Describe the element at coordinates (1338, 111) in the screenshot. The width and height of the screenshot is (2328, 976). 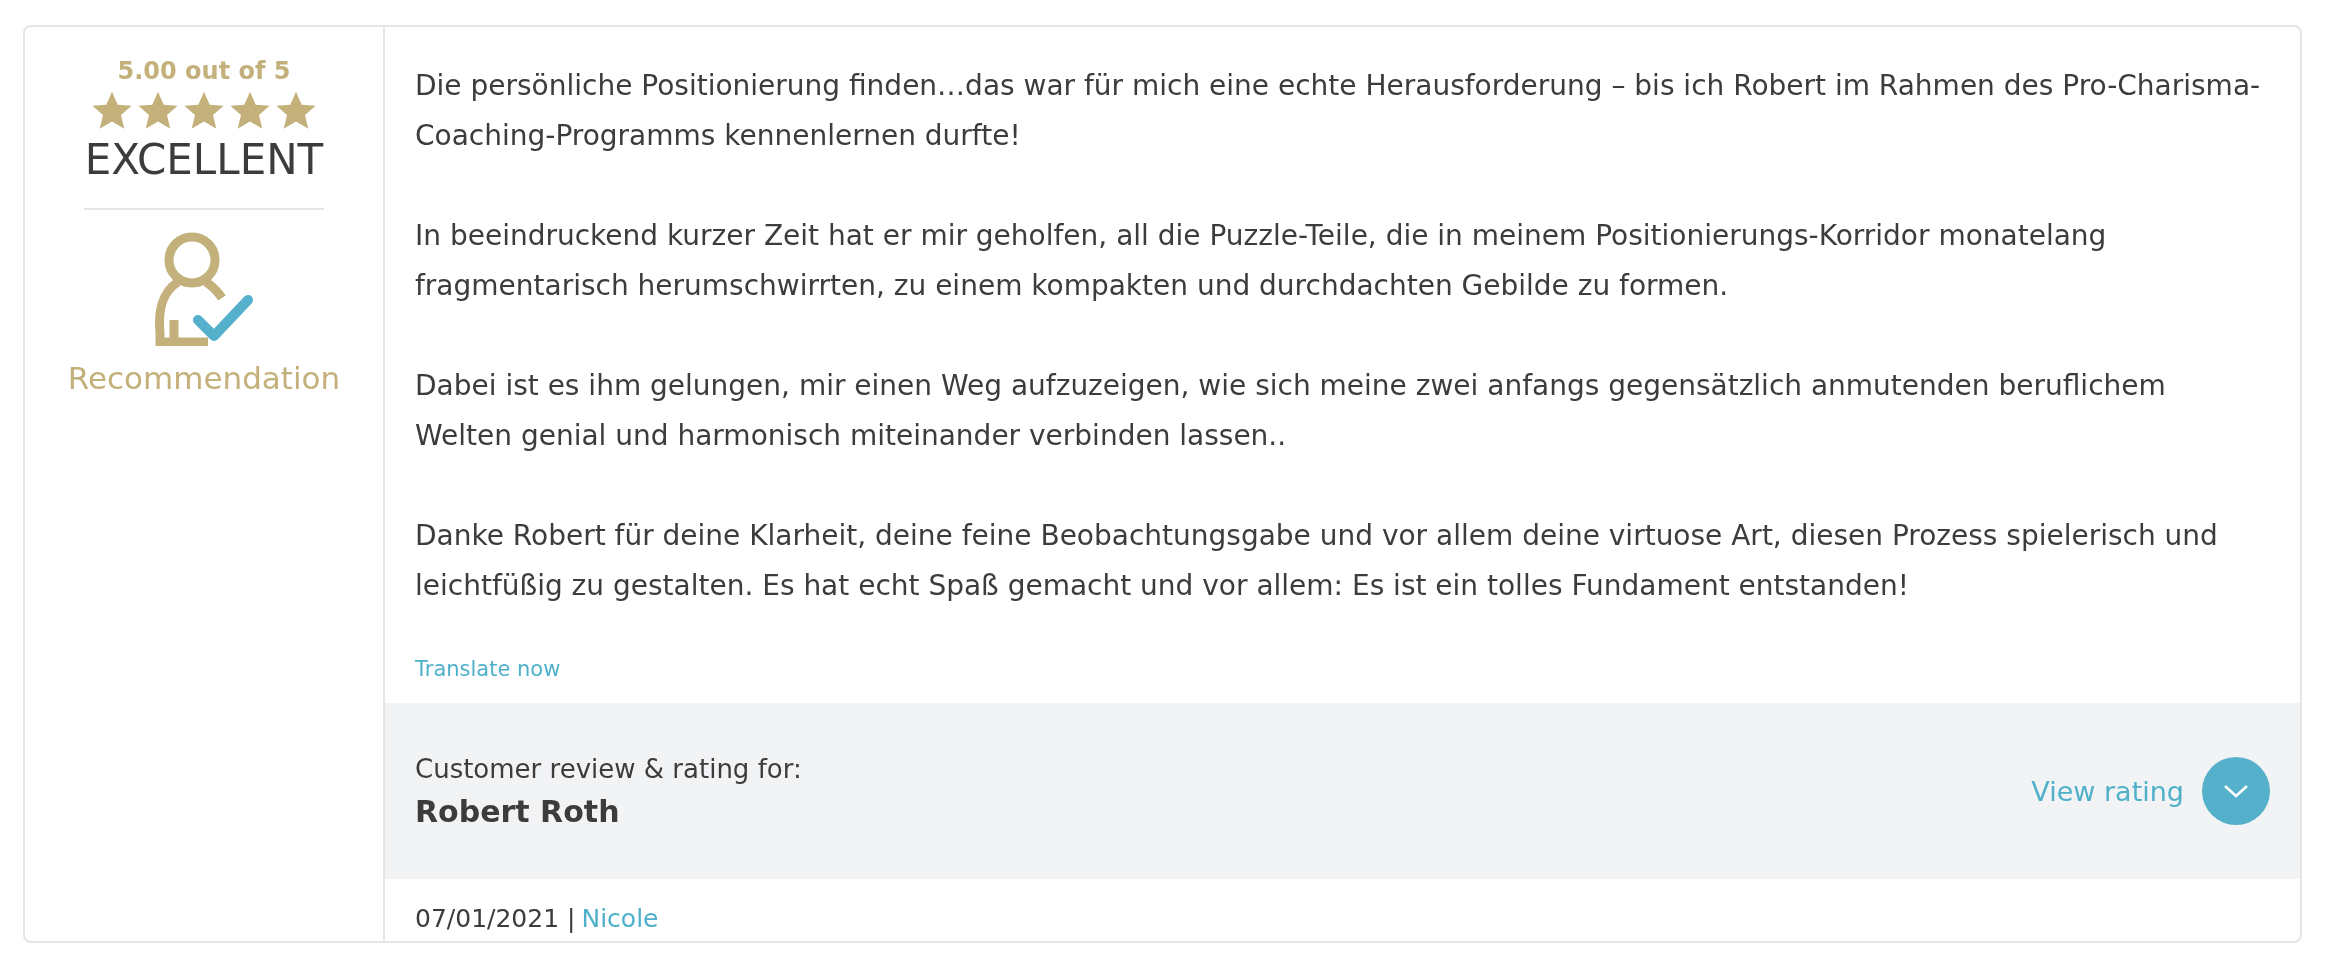
I see `review-paragraph: Die persönliche Positionierung finden…das war für mich eine echte Herausforderung – bis ich Robert im Rahmen des Pro-Charisma-Coaching-Programms kennenlernen durfte!` at that location.